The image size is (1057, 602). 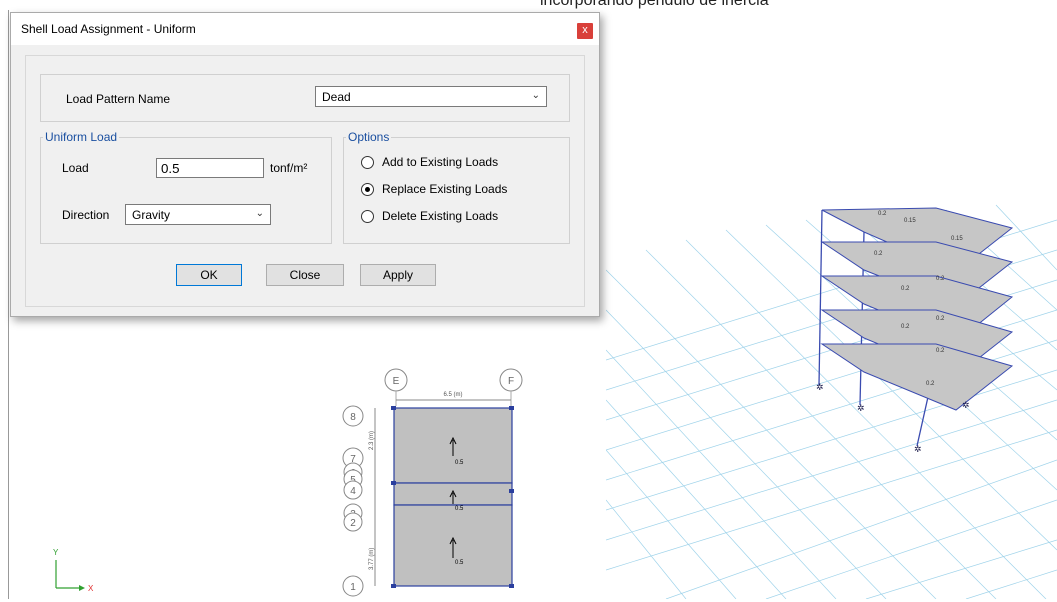 I want to click on load-pattern-value: Dead, so click(x=336, y=97).